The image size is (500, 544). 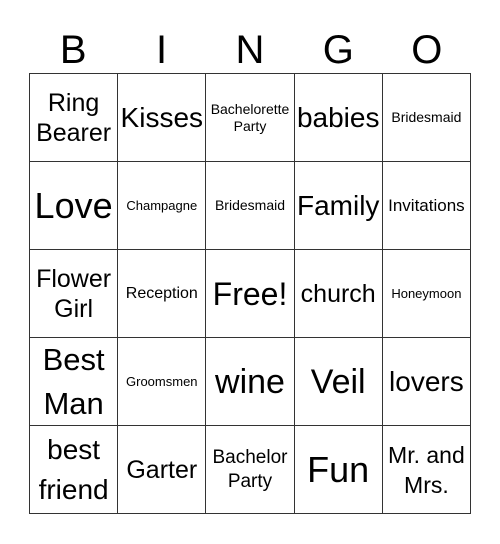 I want to click on cell-text: lovers, so click(x=426, y=381).